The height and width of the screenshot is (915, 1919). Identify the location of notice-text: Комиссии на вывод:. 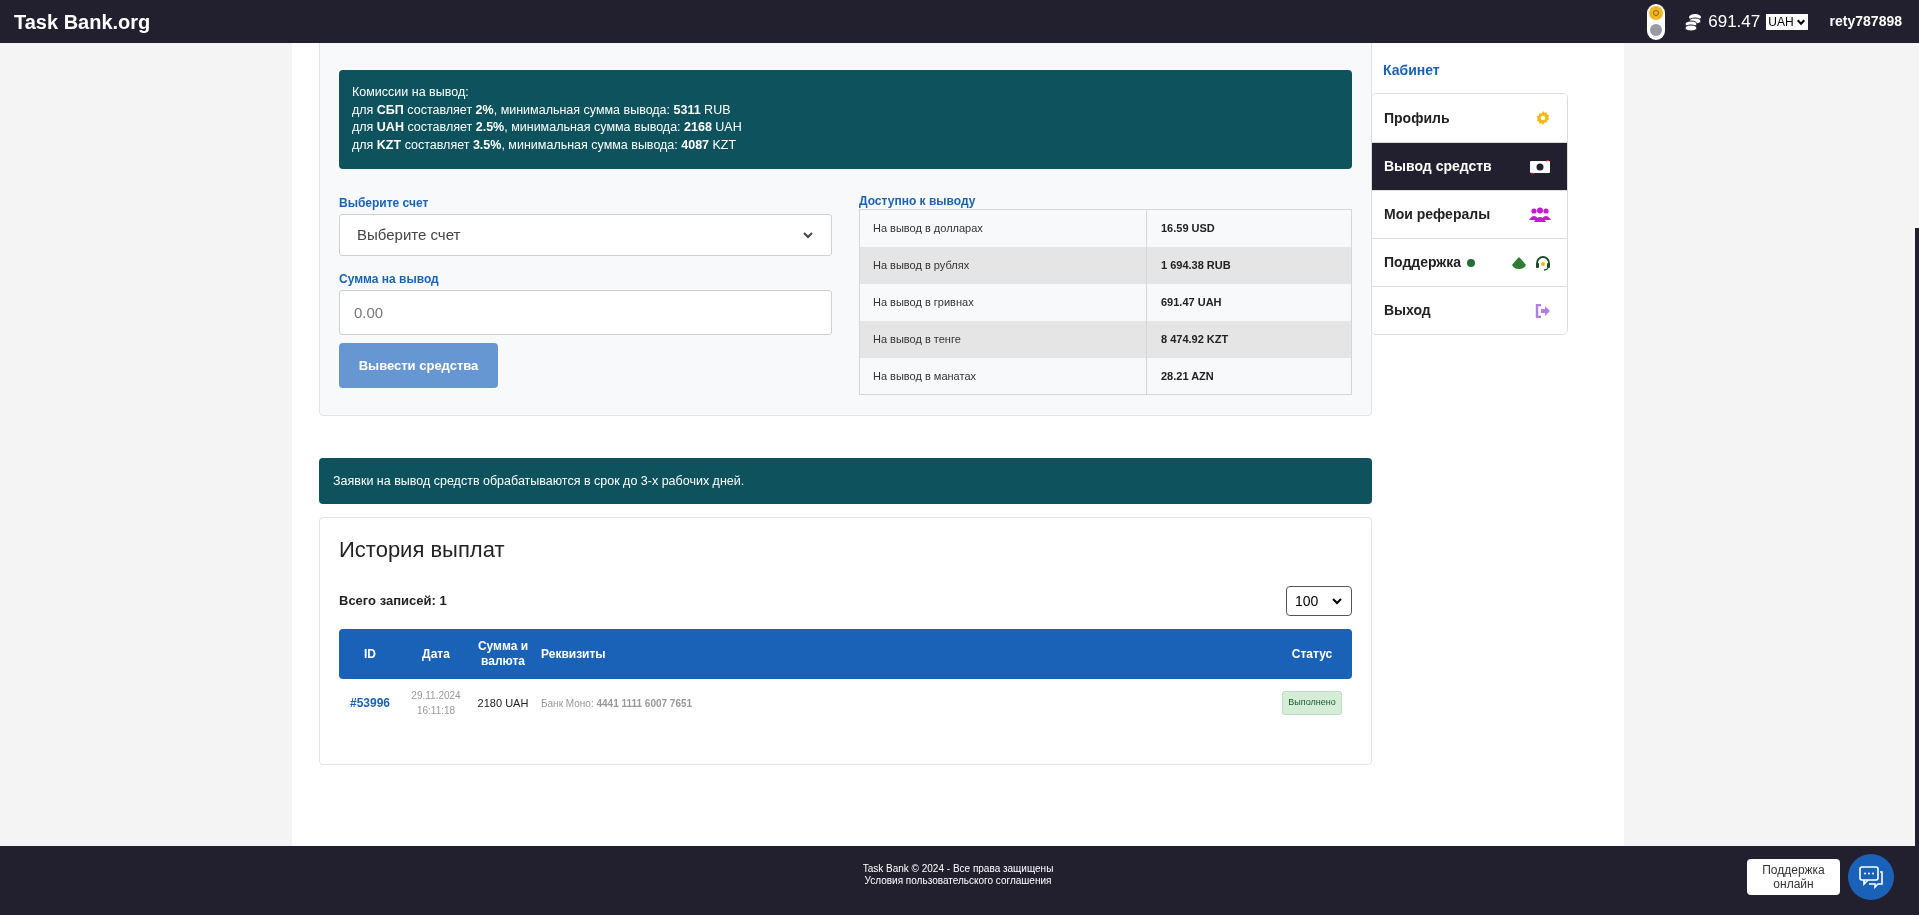
(411, 92).